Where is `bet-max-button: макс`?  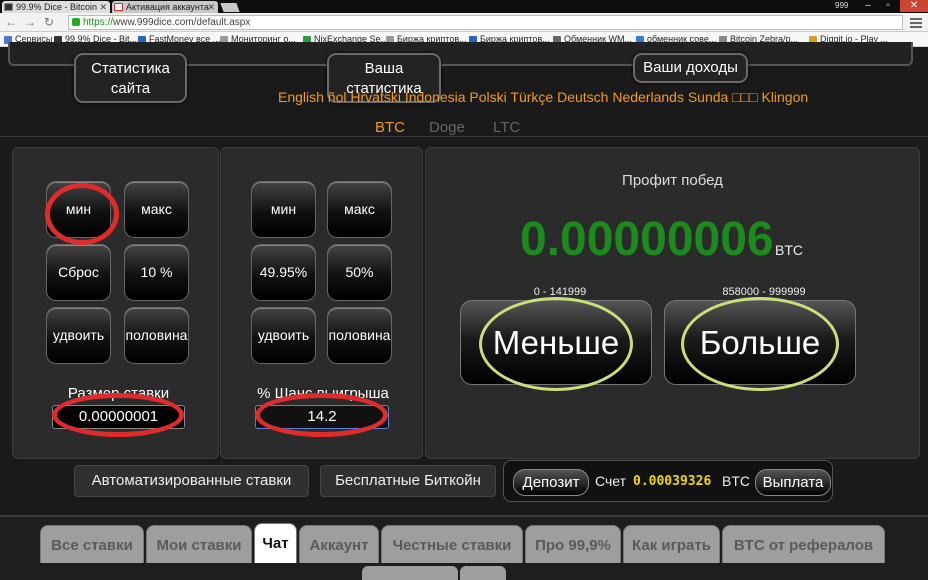 bet-max-button: макс is located at coordinates (156, 209).